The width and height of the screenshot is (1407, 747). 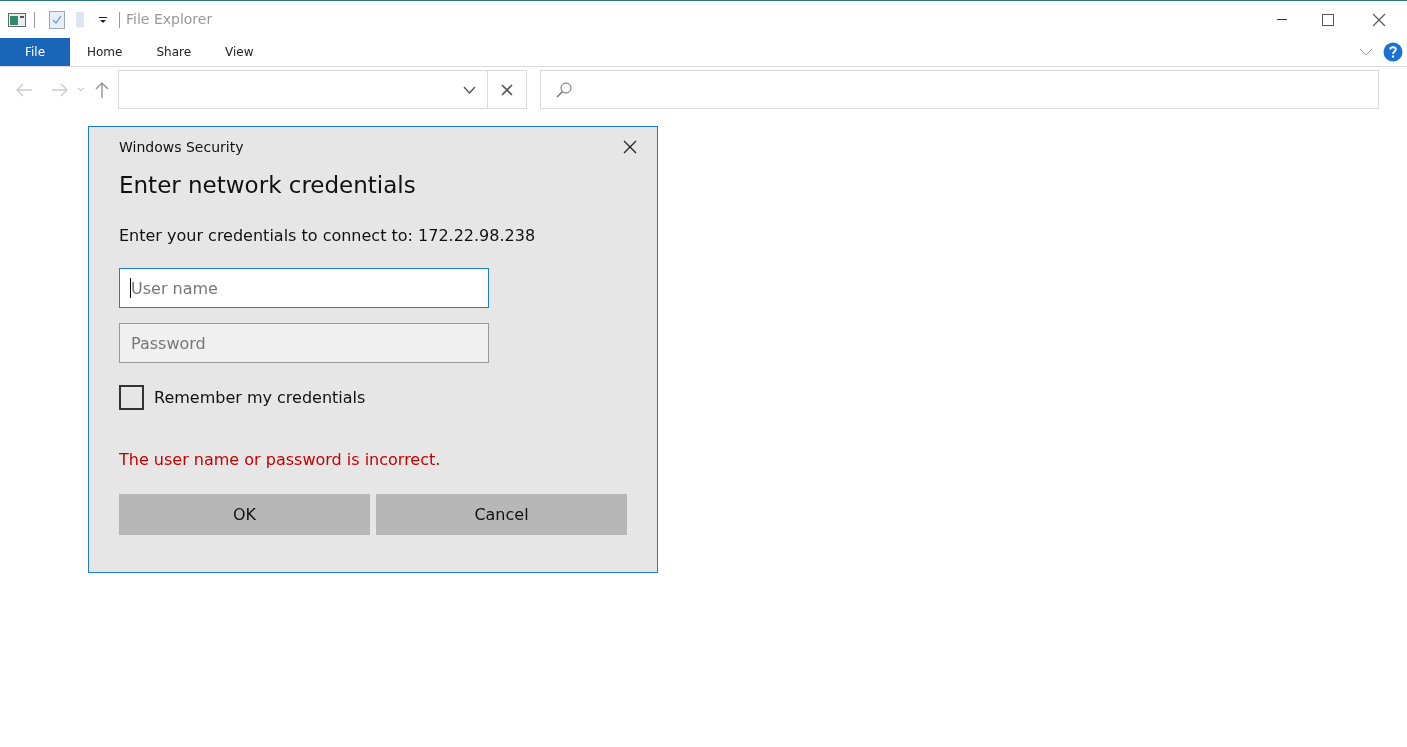 What do you see at coordinates (304, 343) in the screenshot?
I see `input-field: Password` at bounding box center [304, 343].